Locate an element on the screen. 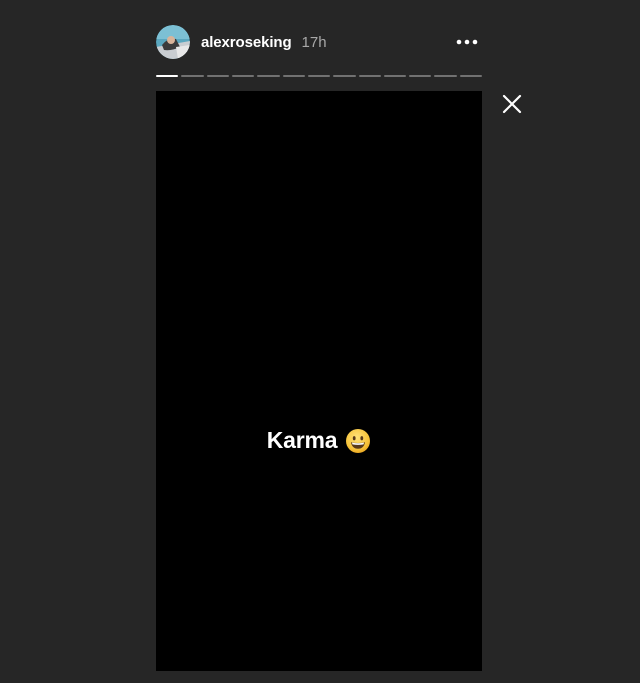 The width and height of the screenshot is (640, 683). progress-segment-fill is located at coordinates (167, 76).